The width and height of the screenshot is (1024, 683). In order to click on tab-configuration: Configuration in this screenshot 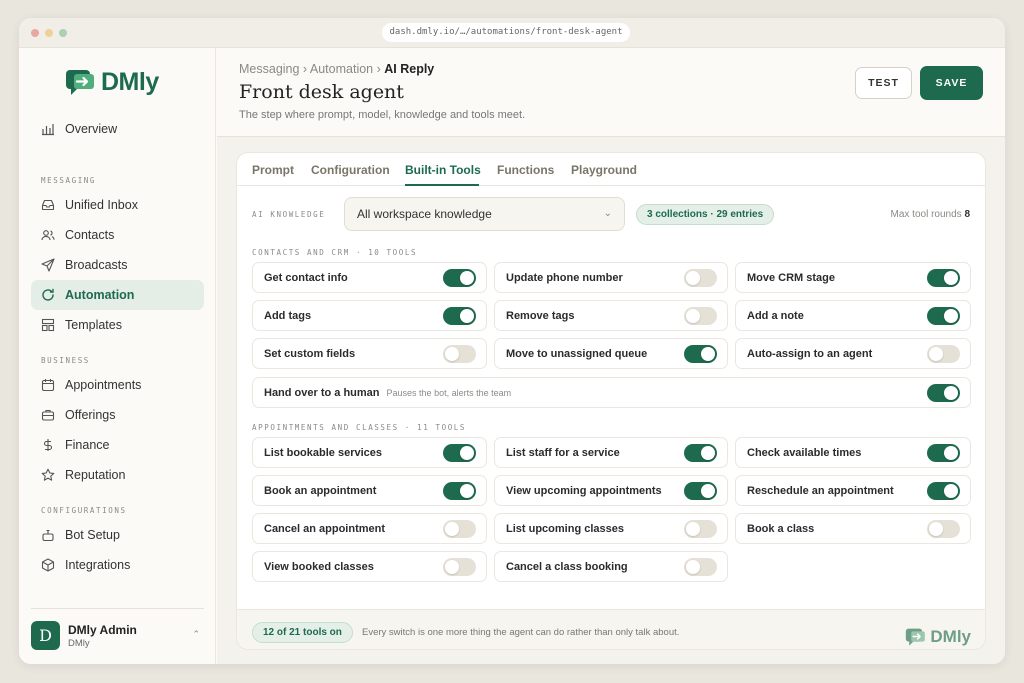, I will do `click(350, 170)`.